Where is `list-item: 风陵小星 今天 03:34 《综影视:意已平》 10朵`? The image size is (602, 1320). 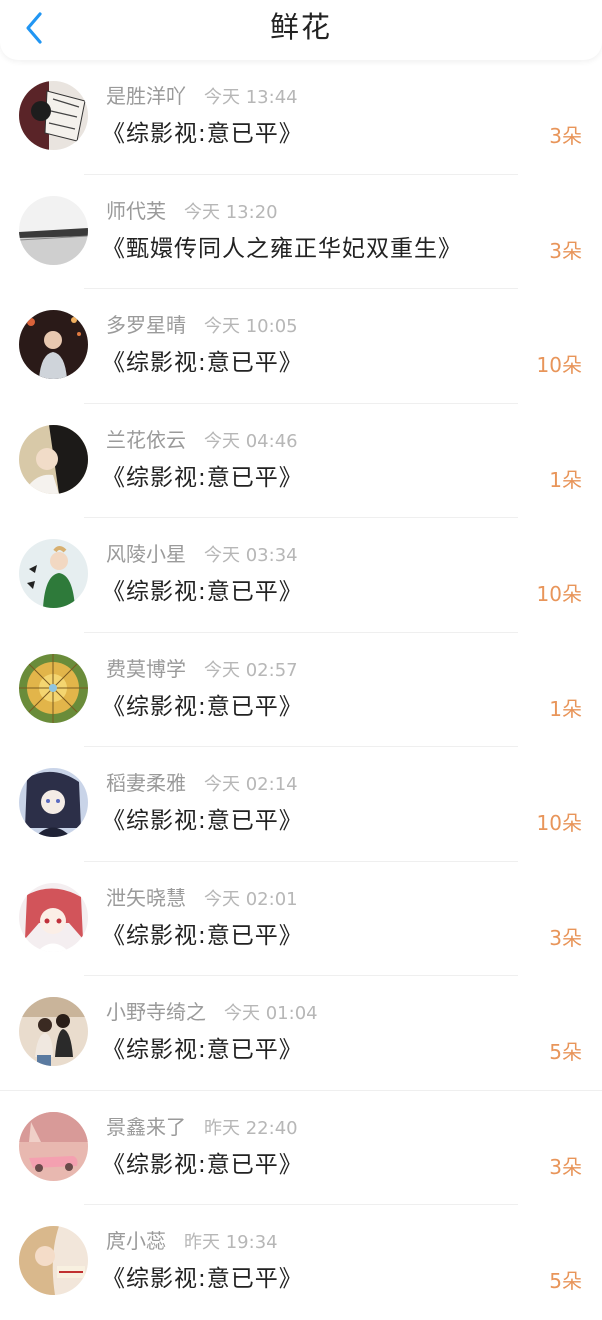
list-item: 风陵小星 今天 03:34 《综影视:意已平》 10朵 is located at coordinates (301, 575).